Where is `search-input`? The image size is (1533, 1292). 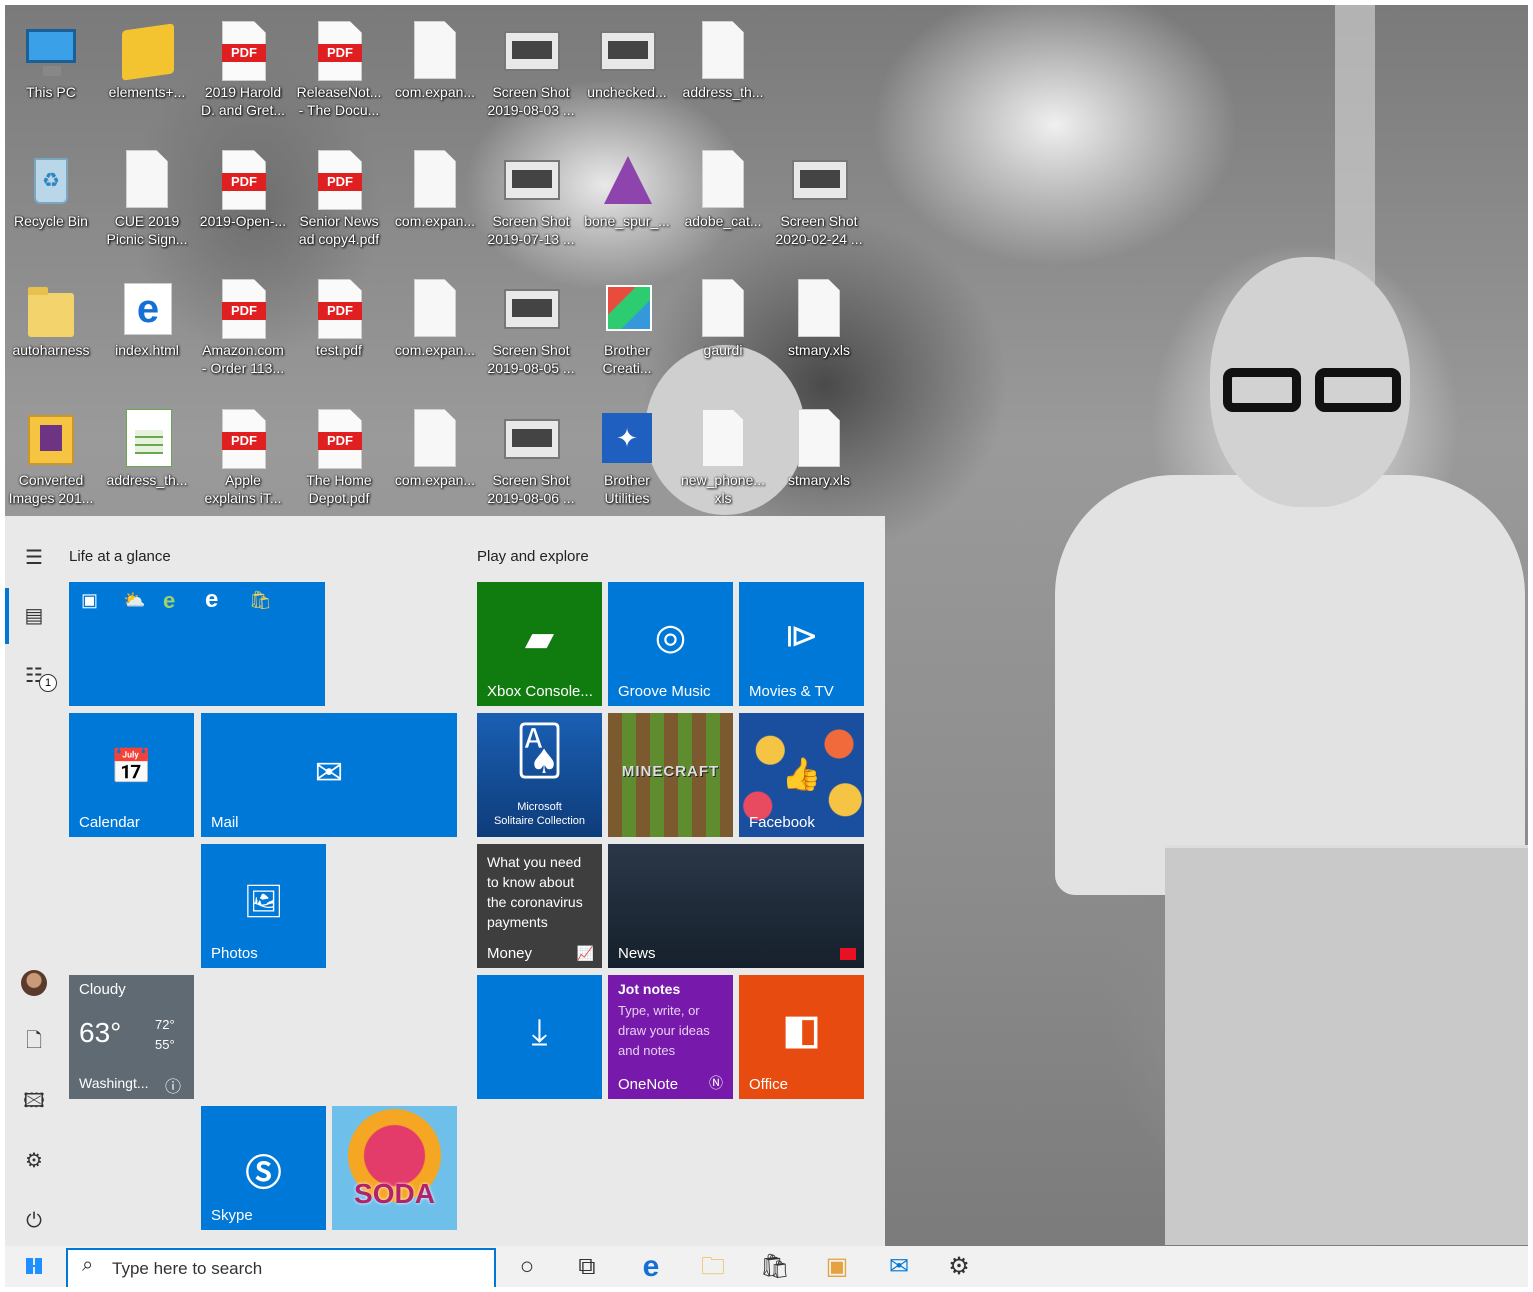
search-input is located at coordinates (297, 1269).